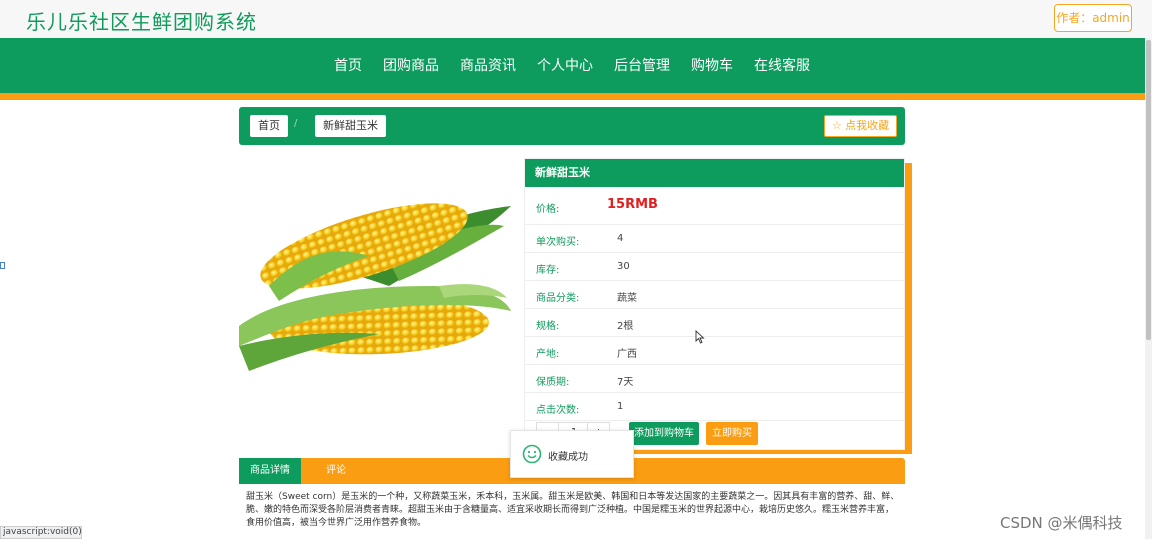 The width and height of the screenshot is (1152, 539). Describe the element at coordinates (548, 354) in the screenshot. I see `field-label: 产地:` at that location.